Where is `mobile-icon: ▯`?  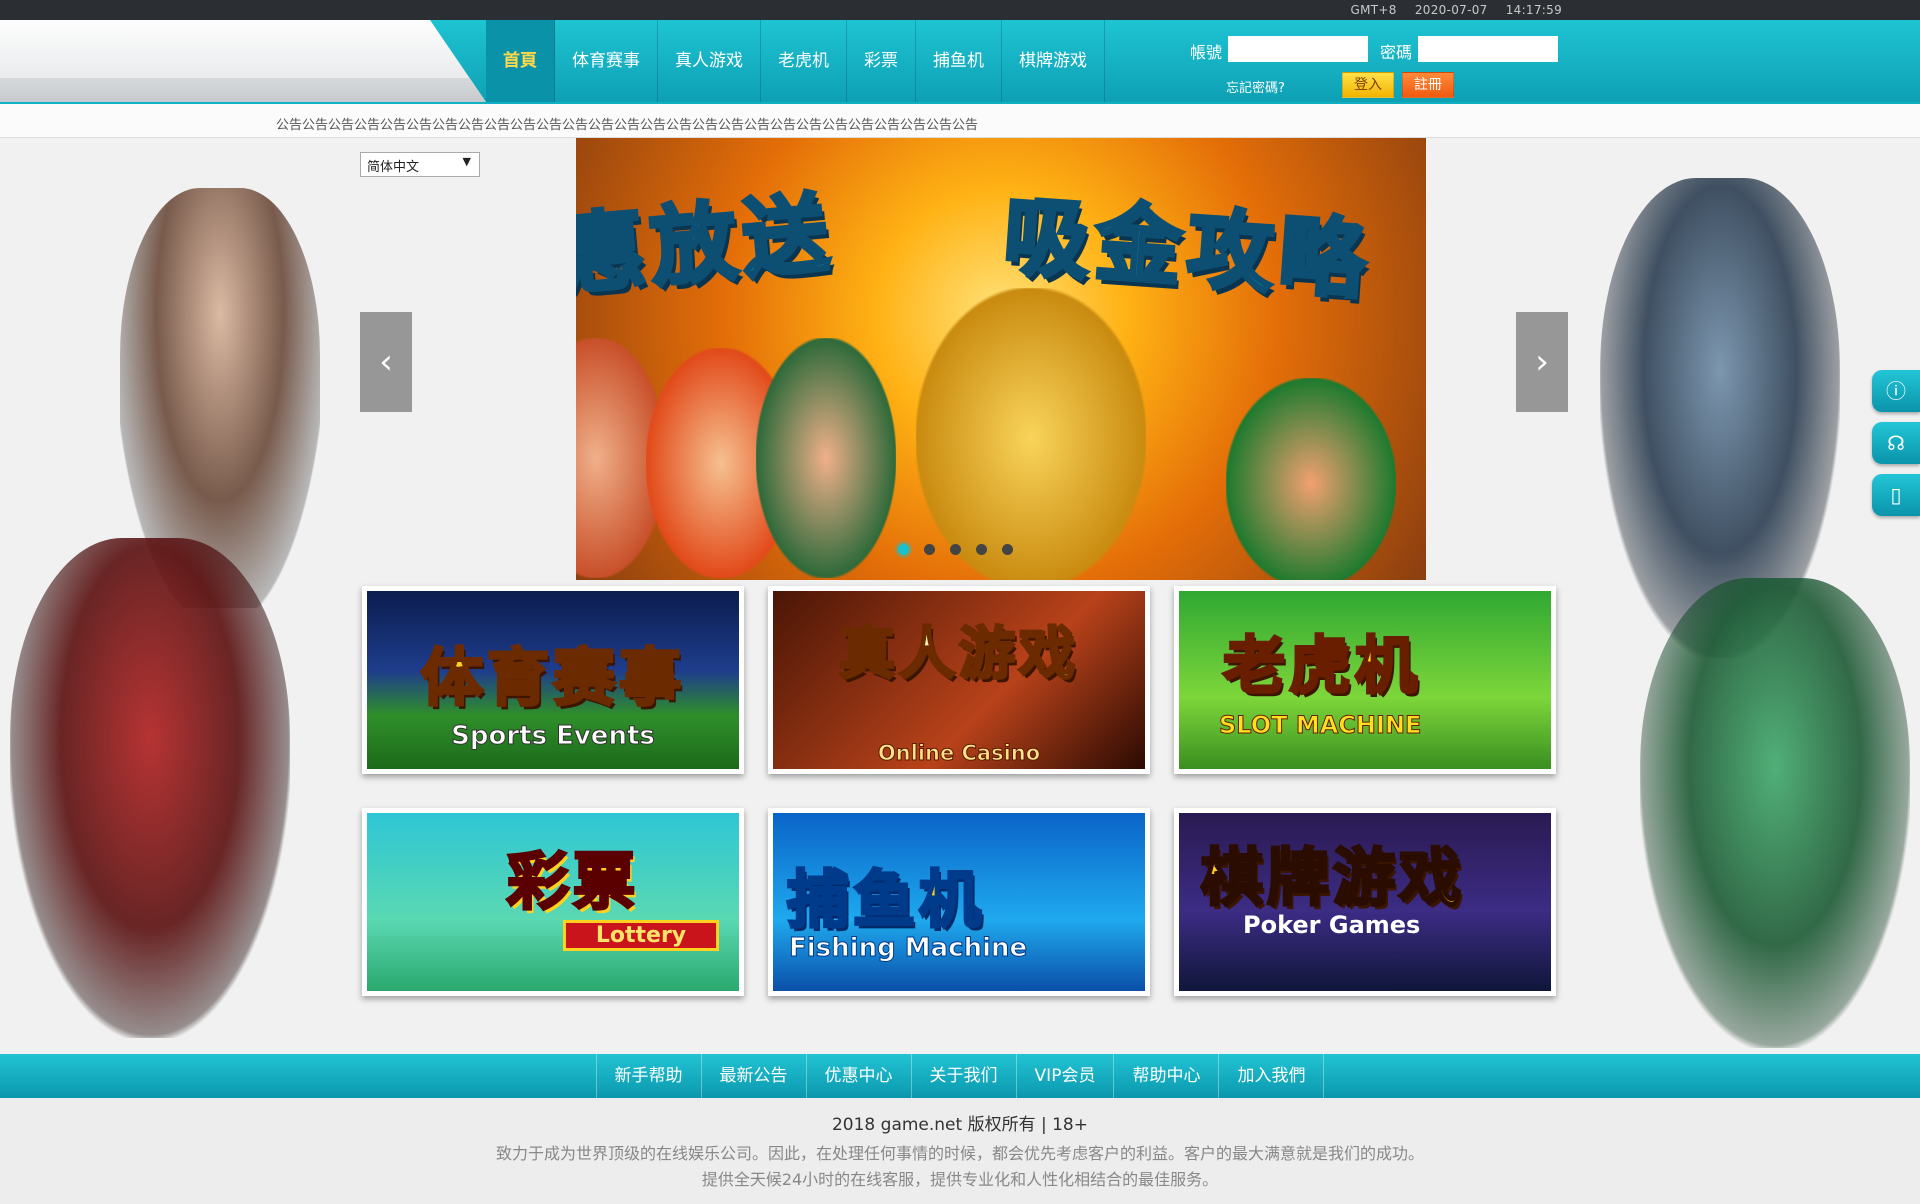
mobile-icon: ▯ is located at coordinates (1896, 495).